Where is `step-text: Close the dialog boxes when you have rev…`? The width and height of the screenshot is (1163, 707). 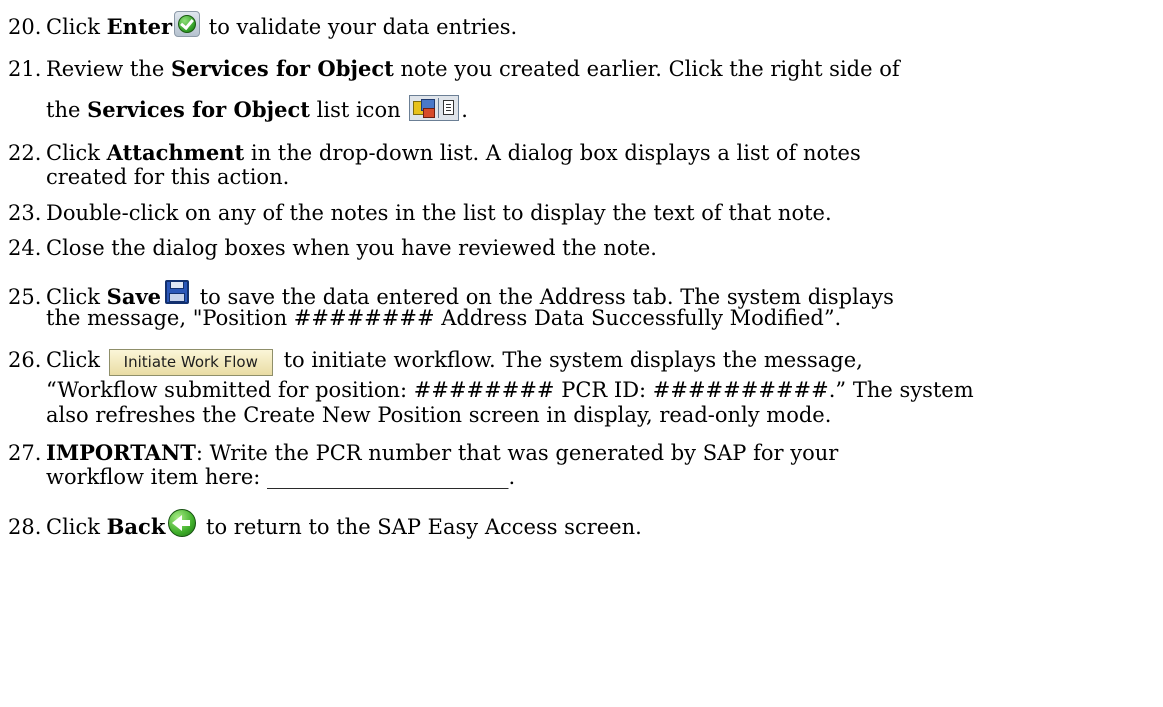 step-text: Close the dialog boxes when you have rev… is located at coordinates (351, 248).